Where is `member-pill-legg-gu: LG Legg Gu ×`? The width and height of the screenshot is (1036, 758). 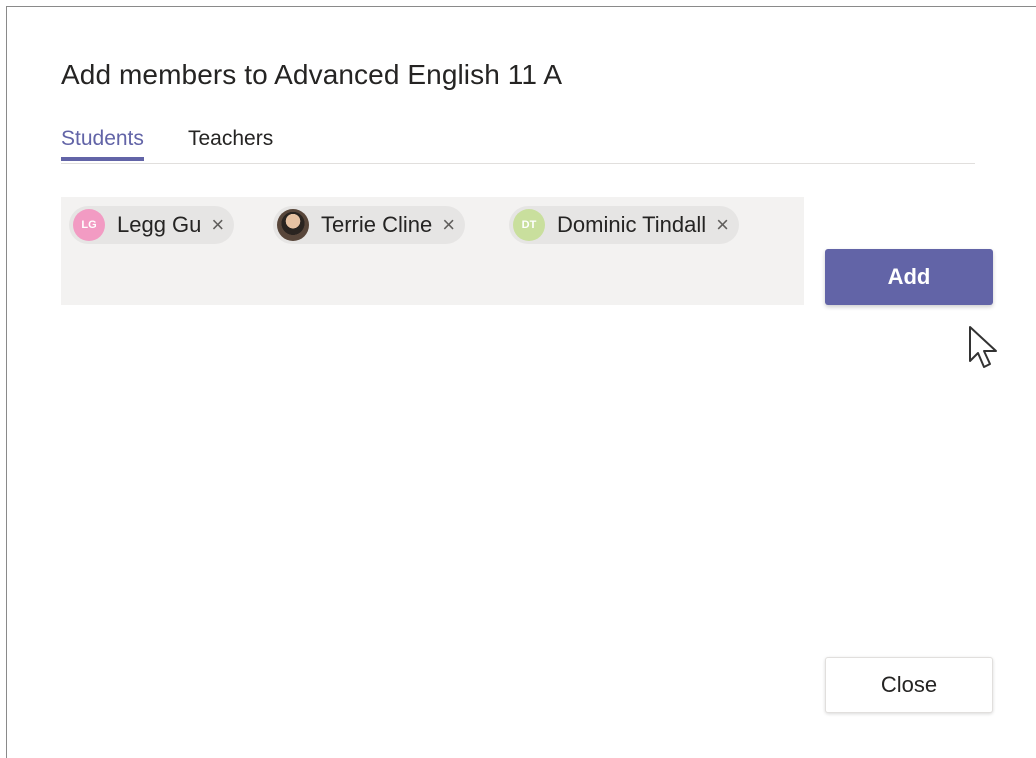
member-pill-legg-gu: LG Legg Gu × is located at coordinates (152, 225).